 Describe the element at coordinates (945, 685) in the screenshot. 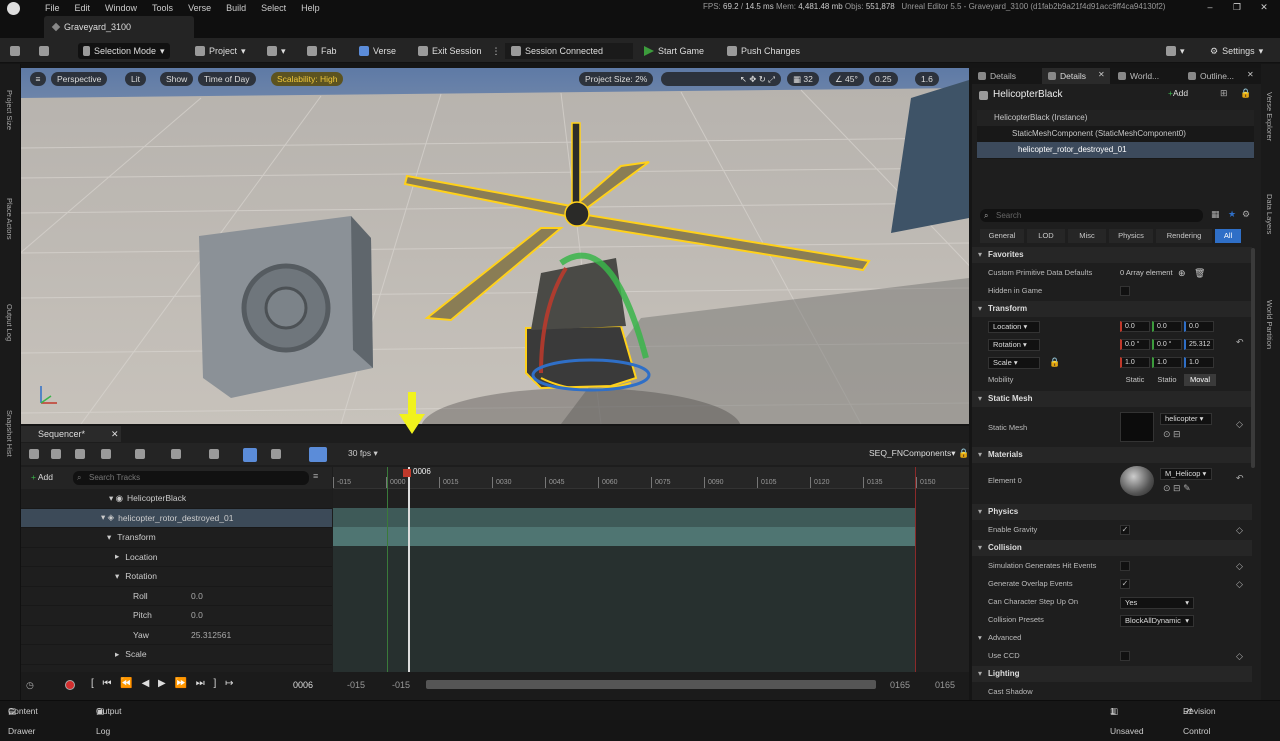

I see `view-range-end: 0165` at that location.